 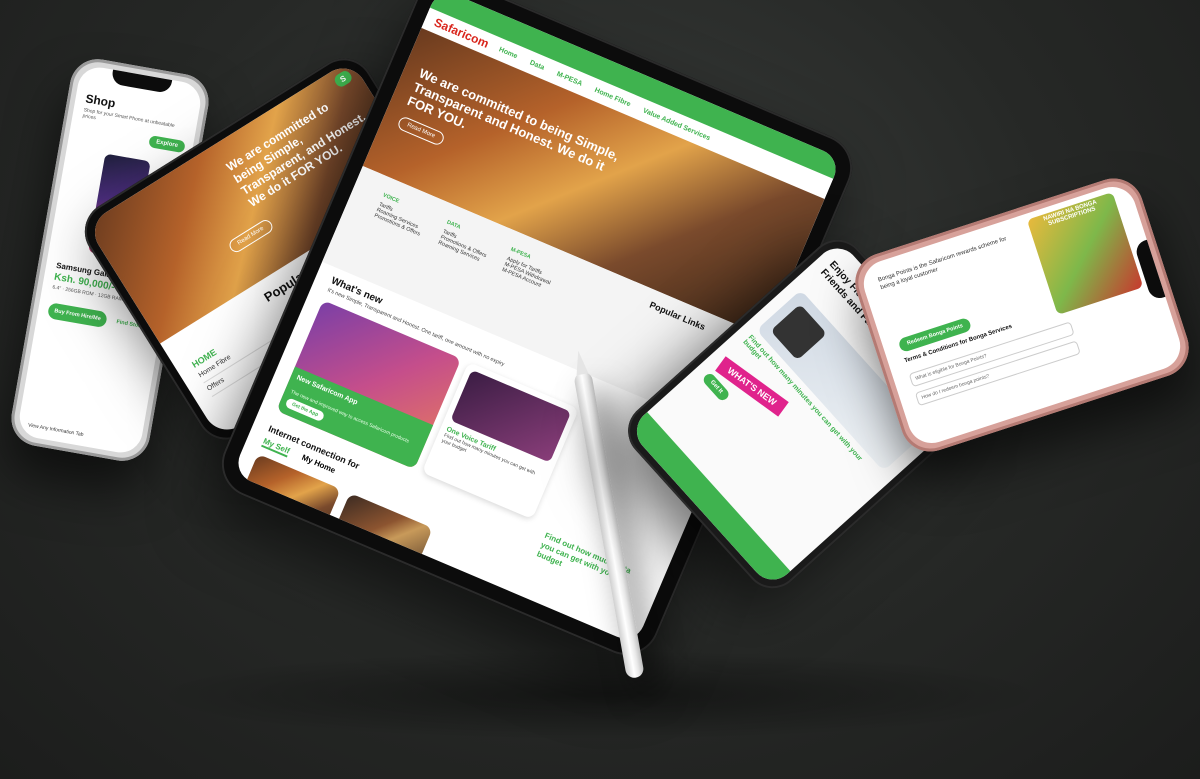 What do you see at coordinates (55, 430) in the screenshot?
I see `shop-footer: View Any Information Tab` at bounding box center [55, 430].